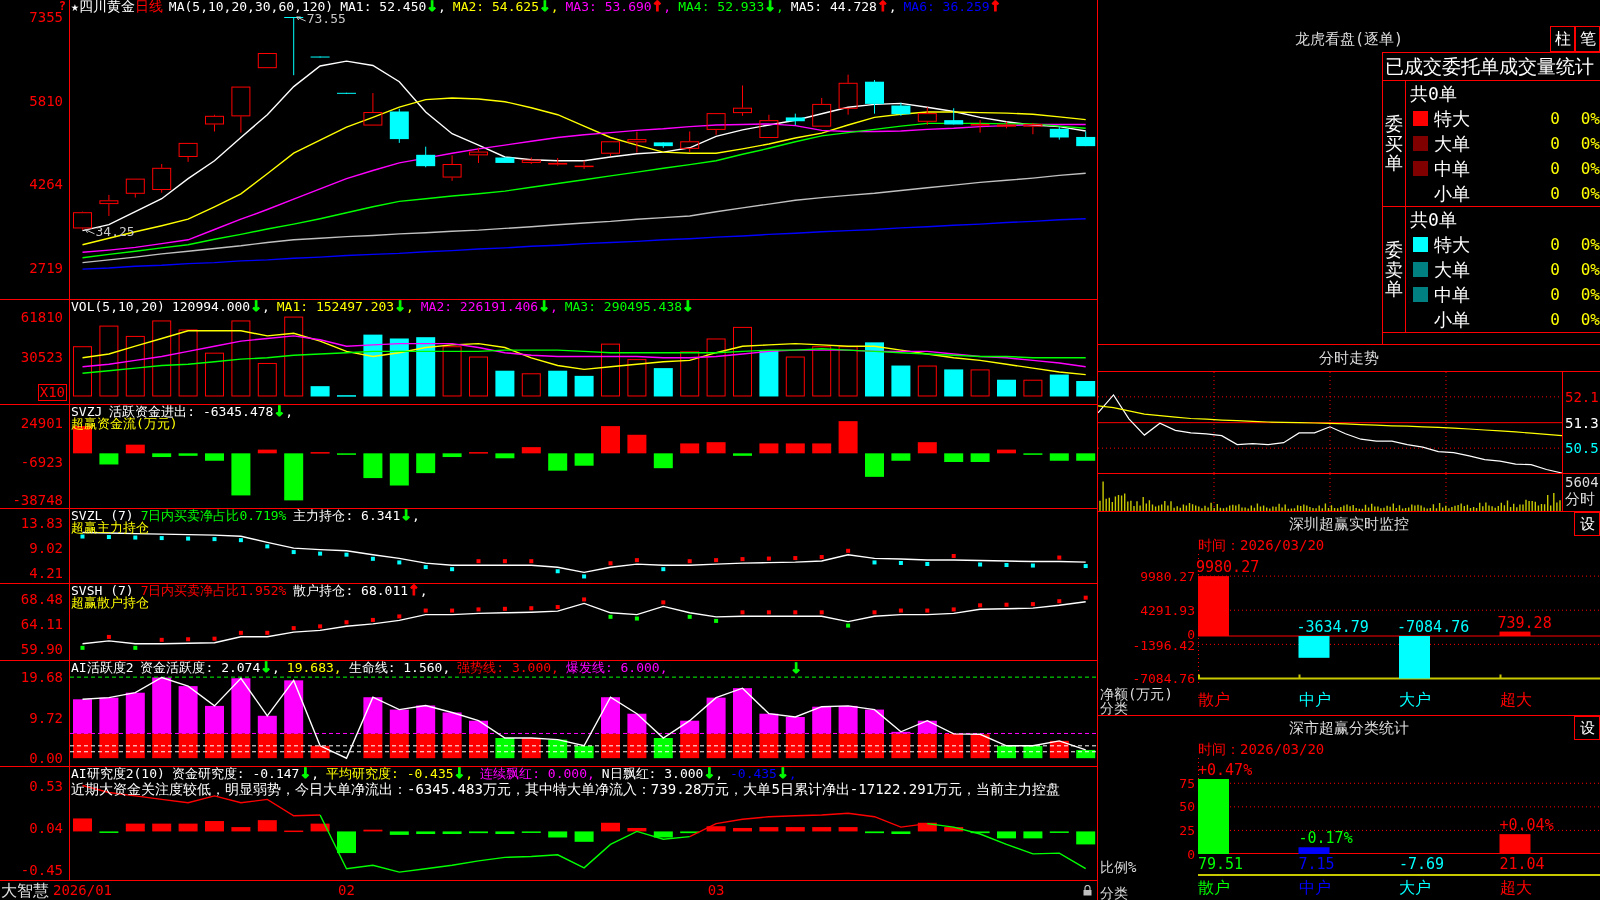  Describe the element at coordinates (1452, 294) in the screenshot. I see `order-size-label: 中单` at that location.